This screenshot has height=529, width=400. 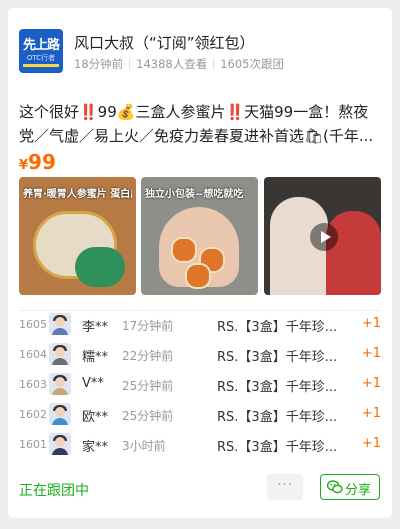 I want to click on order-number: 1604, so click(x=33, y=354).